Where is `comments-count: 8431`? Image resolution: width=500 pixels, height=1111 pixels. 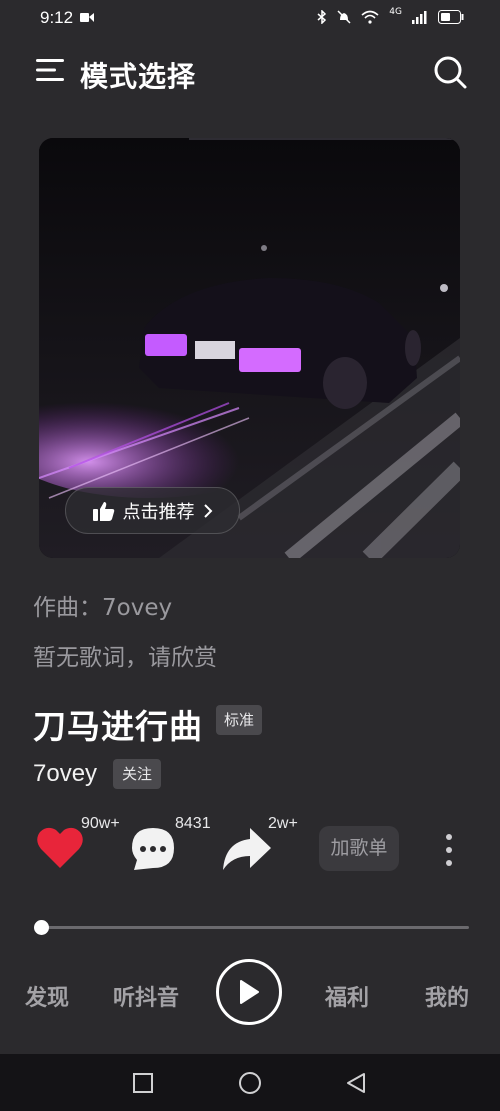 comments-count: 8431 is located at coordinates (193, 823).